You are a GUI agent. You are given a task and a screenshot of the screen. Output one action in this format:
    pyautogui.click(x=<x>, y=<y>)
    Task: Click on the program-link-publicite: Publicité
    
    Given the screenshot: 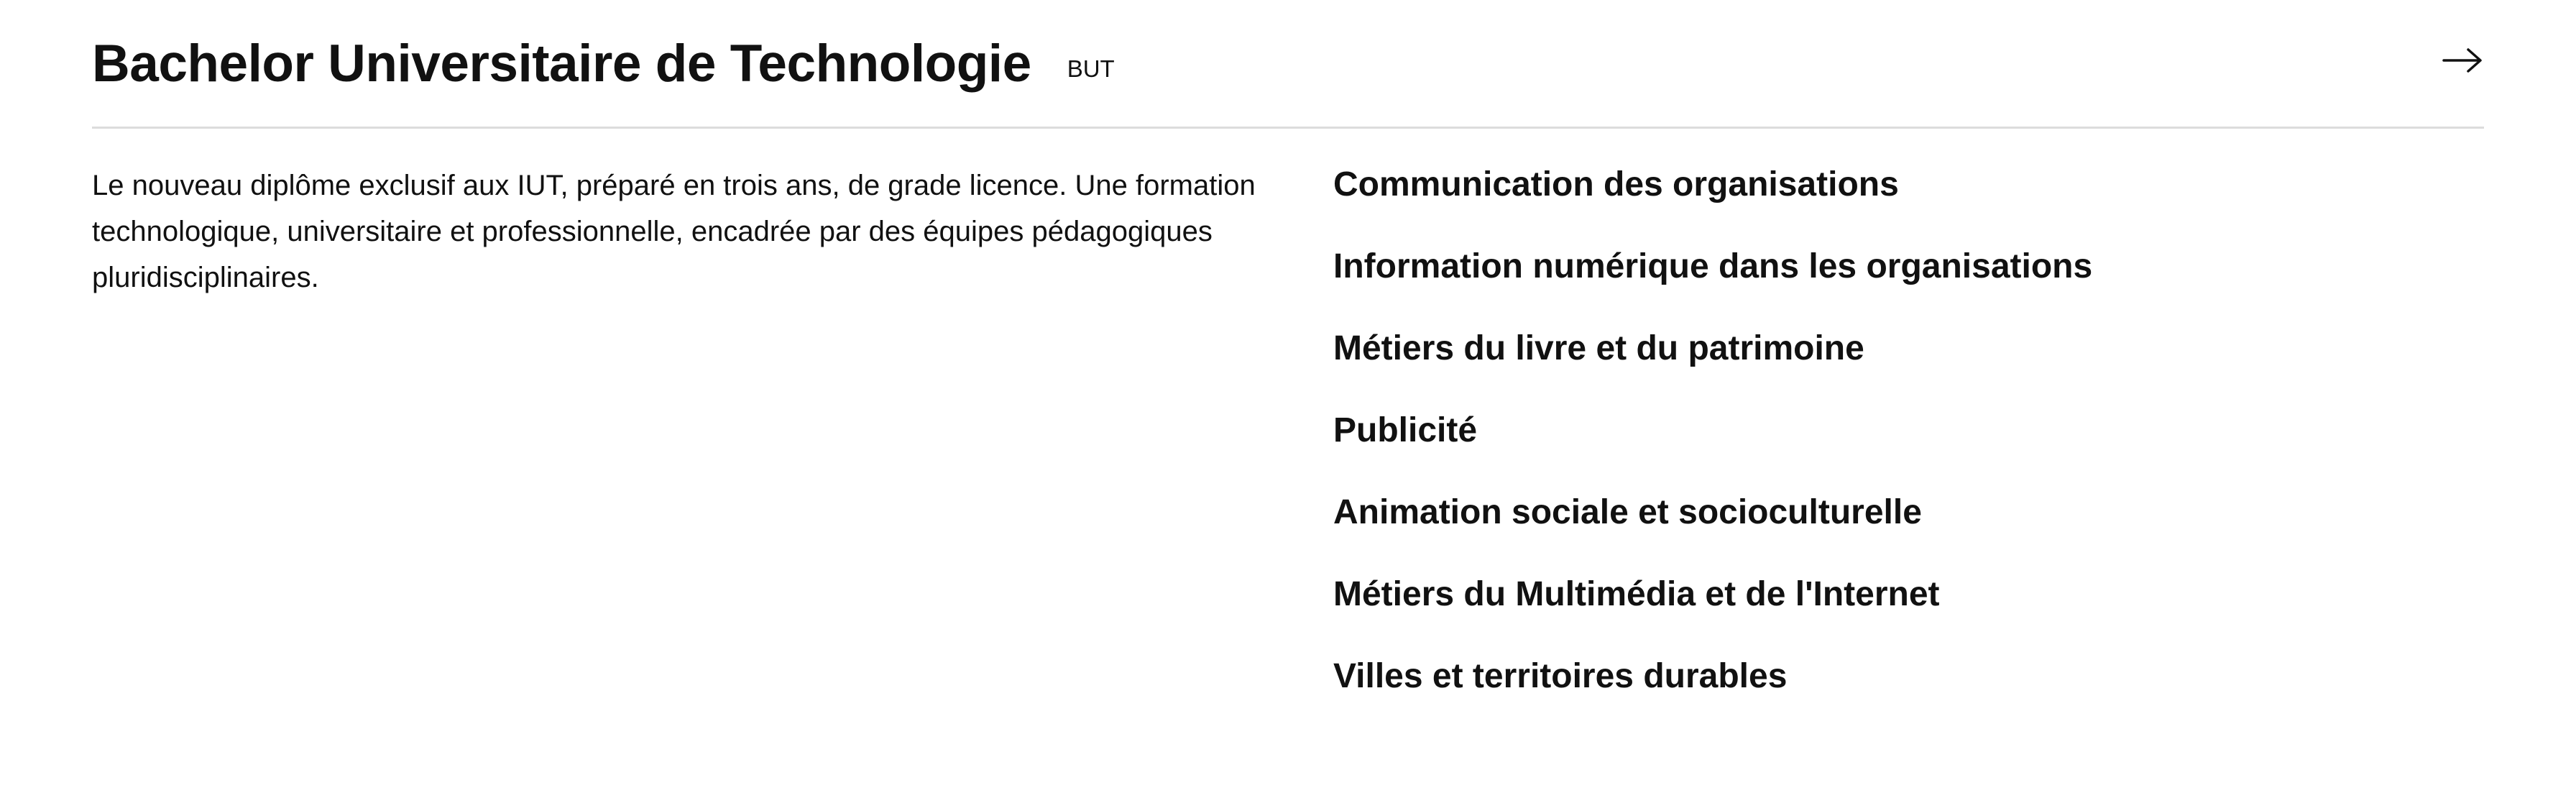 What is the action you would take?
    pyautogui.click(x=1405, y=430)
    